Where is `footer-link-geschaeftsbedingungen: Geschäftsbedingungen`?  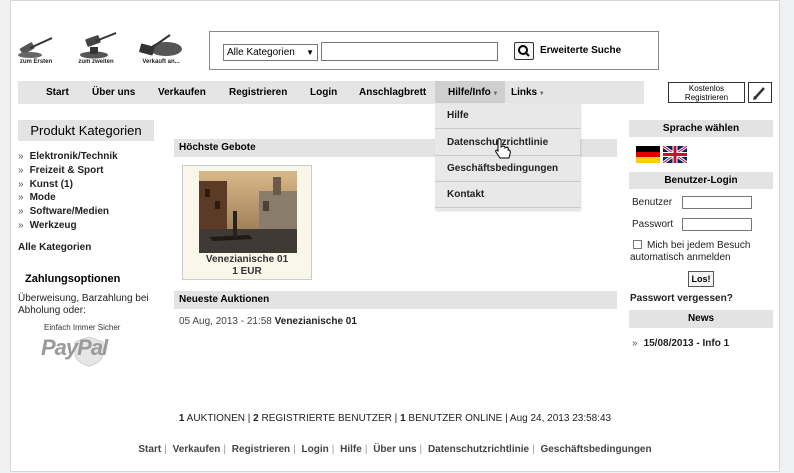
footer-link-geschaeftsbedingungen: Geschäftsbedingungen is located at coordinates (595, 449).